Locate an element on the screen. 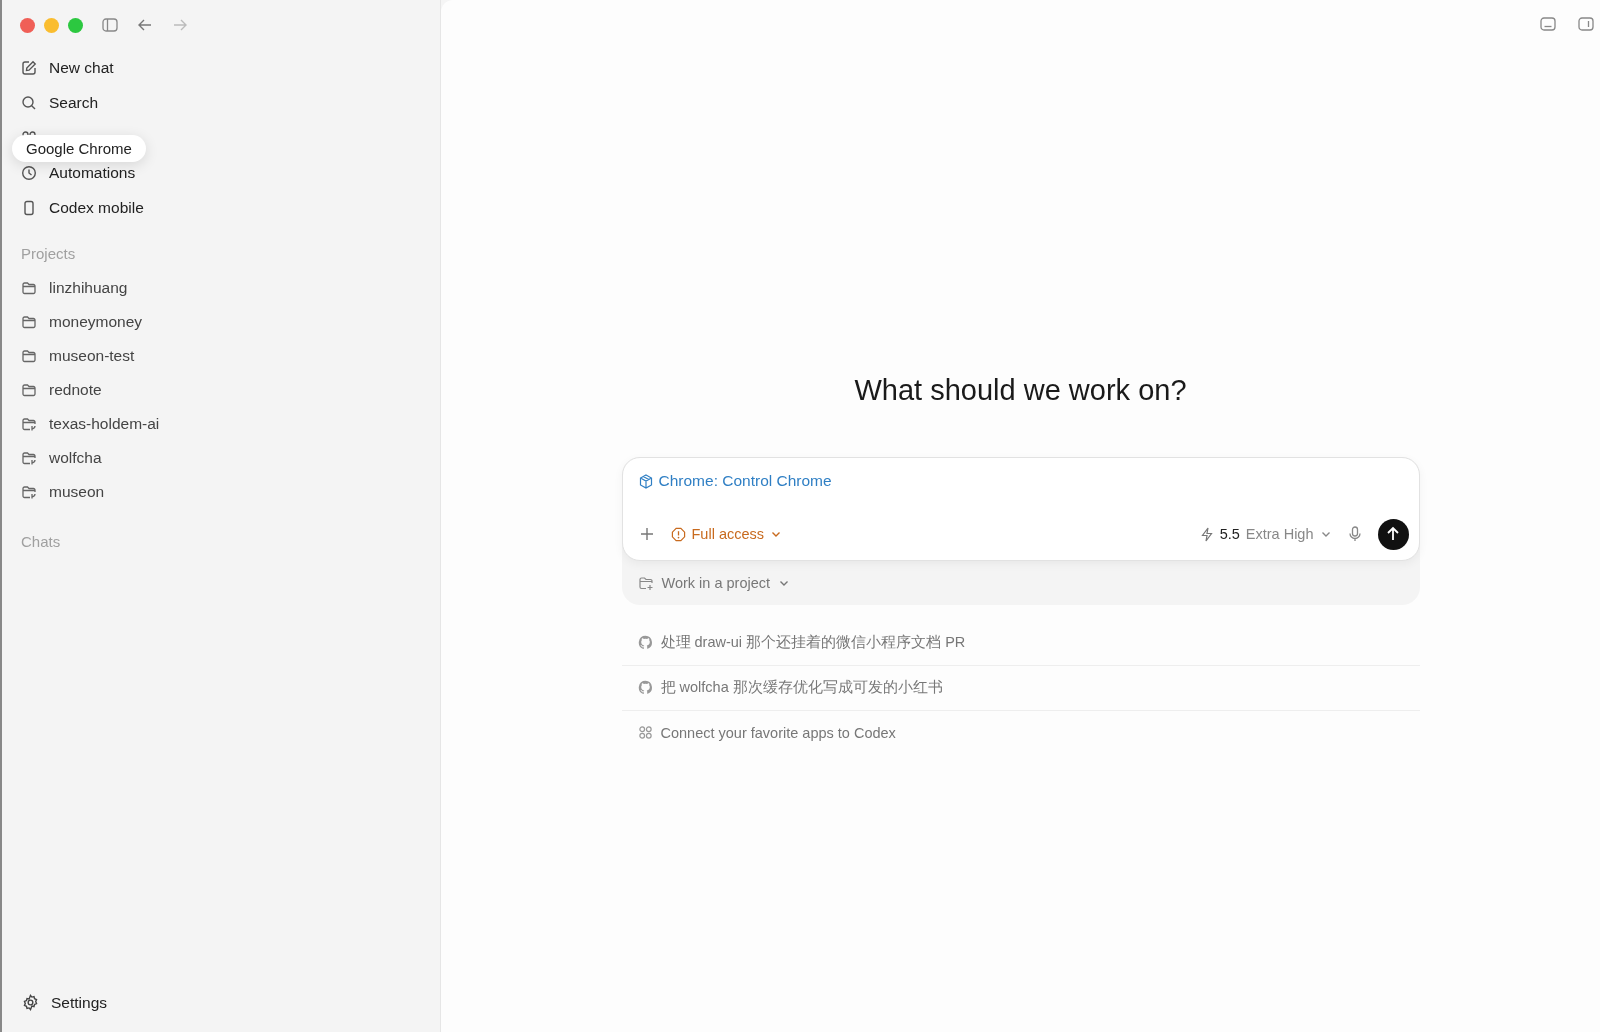 This screenshot has width=1600, height=1032. tooltip: Google Chrome is located at coordinates (79, 148).